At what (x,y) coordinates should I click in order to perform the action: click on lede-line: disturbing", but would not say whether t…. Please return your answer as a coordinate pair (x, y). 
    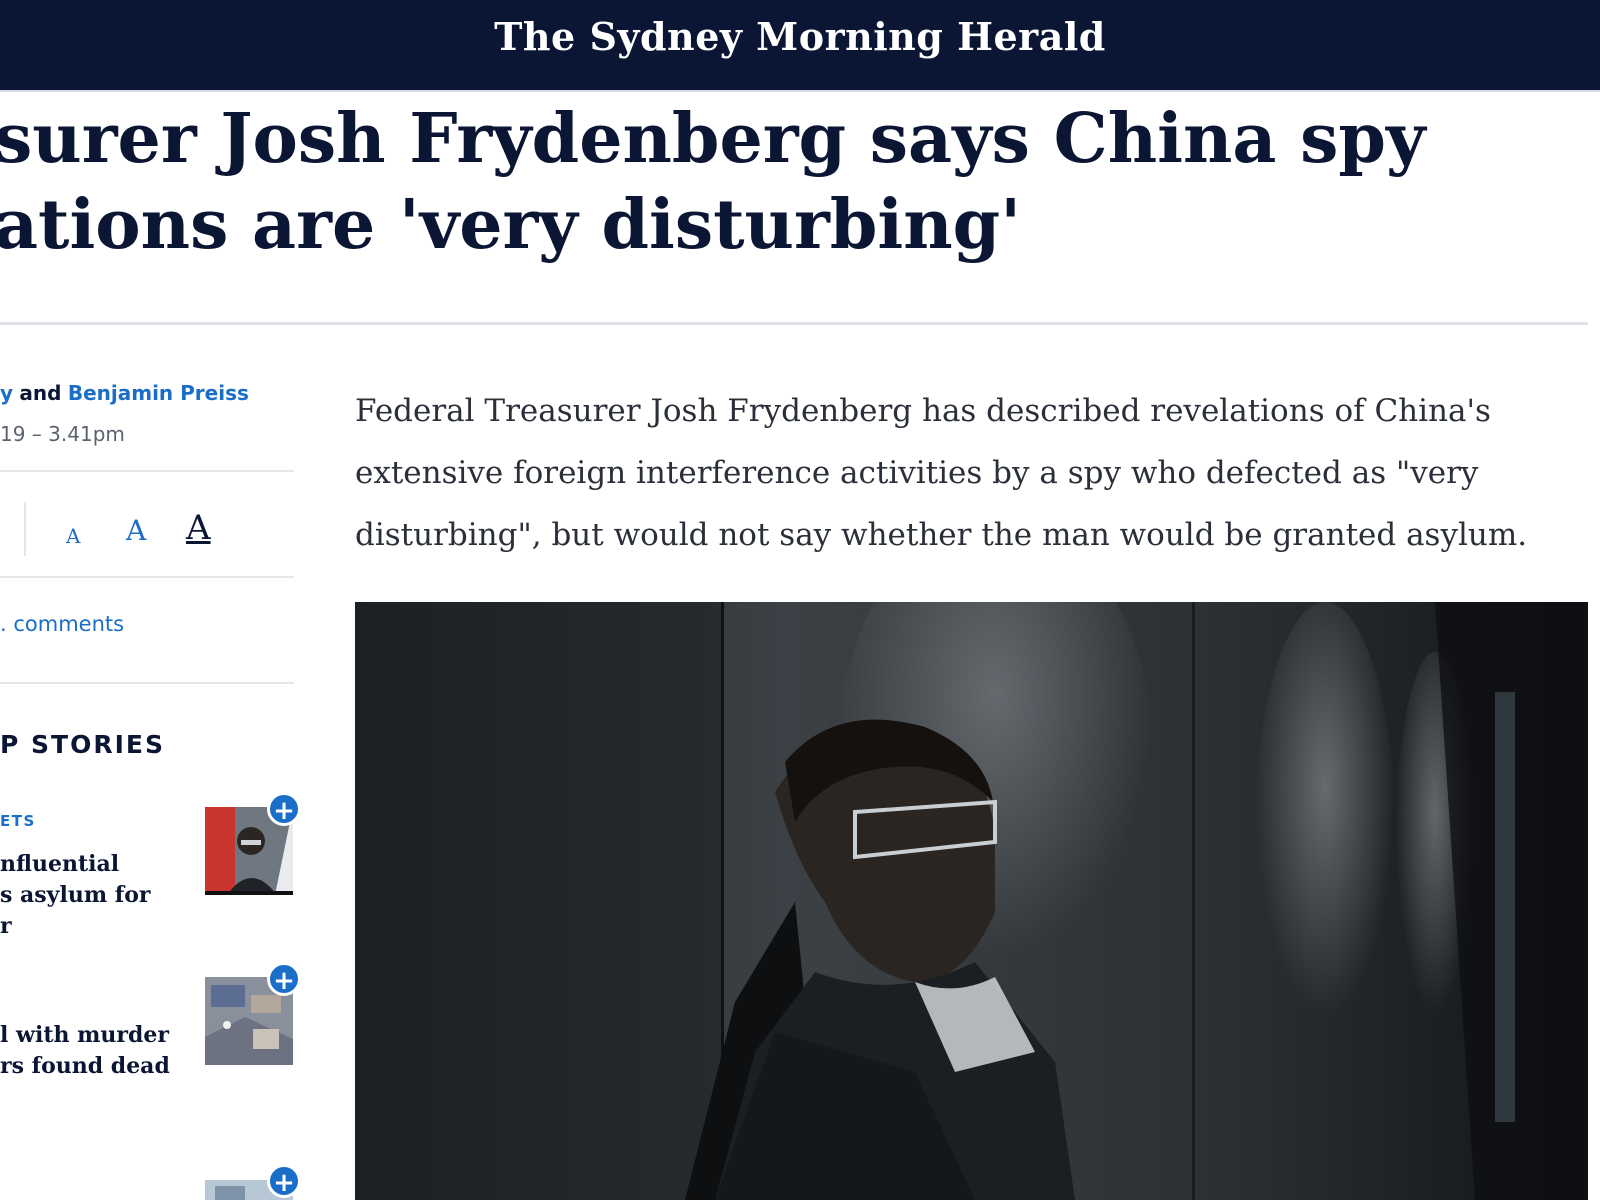
    Looking at the image, I should click on (941, 535).